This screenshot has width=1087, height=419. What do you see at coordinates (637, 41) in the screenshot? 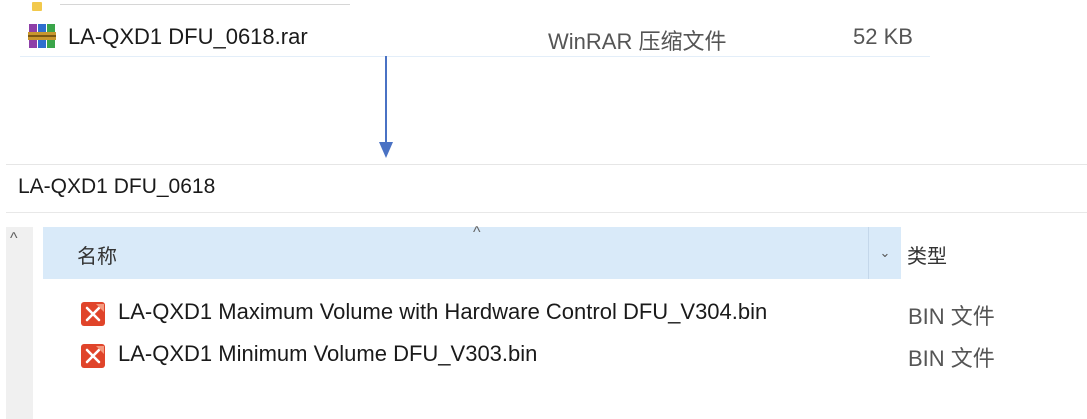
I see `archive-file-type: WinRAR 压缩文件` at bounding box center [637, 41].